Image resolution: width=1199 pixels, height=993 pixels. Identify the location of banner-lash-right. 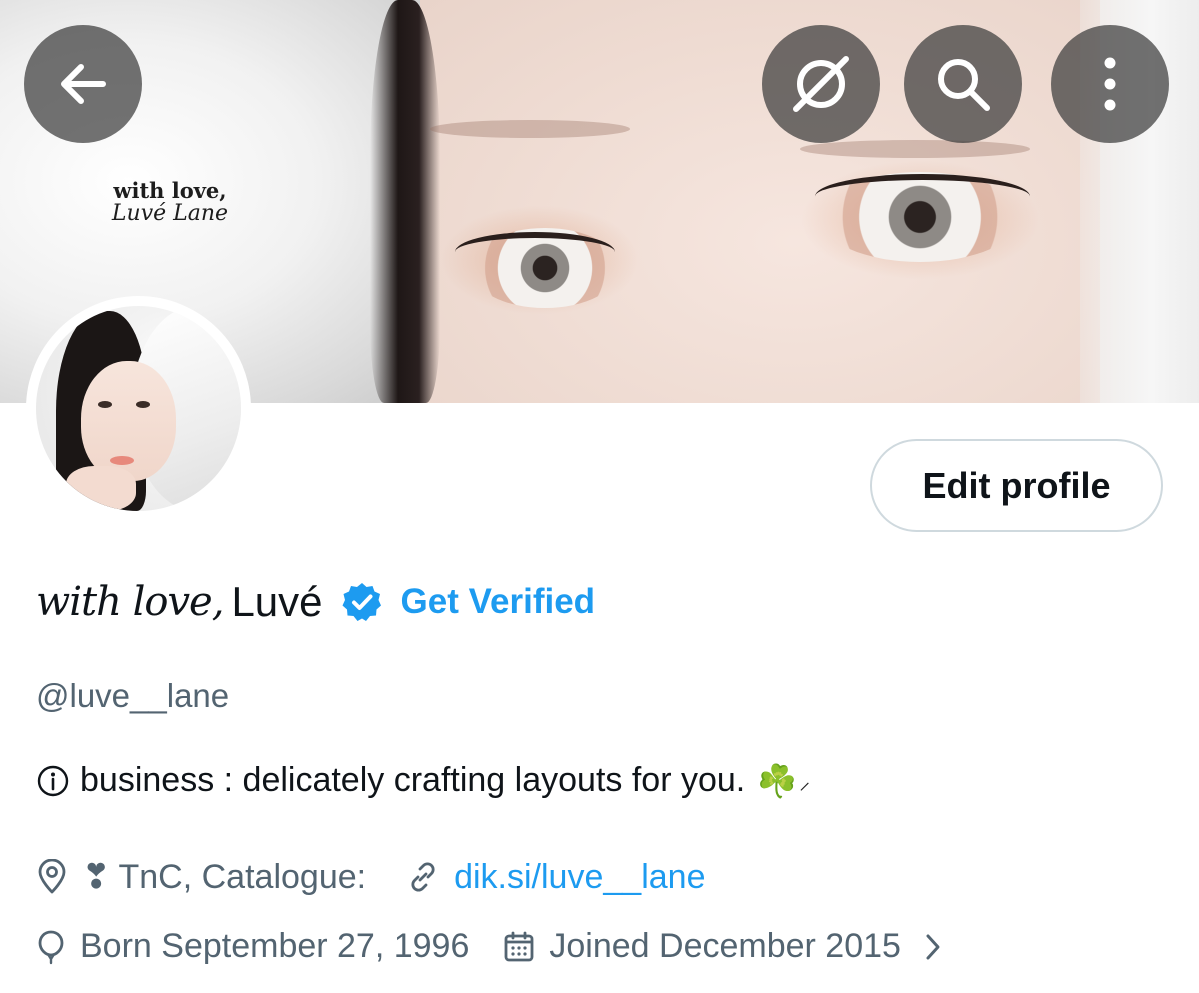
(922, 196).